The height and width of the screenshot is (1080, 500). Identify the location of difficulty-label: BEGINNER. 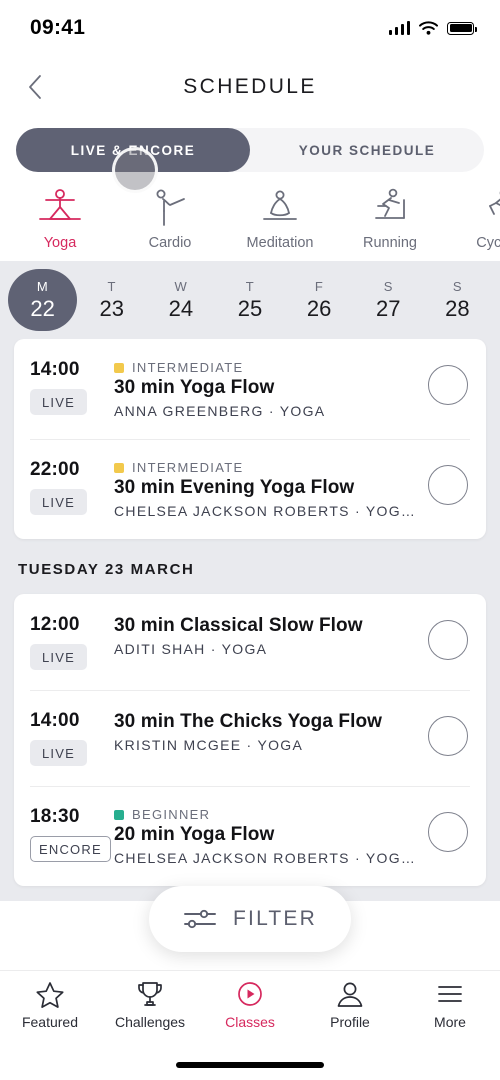
(171, 814).